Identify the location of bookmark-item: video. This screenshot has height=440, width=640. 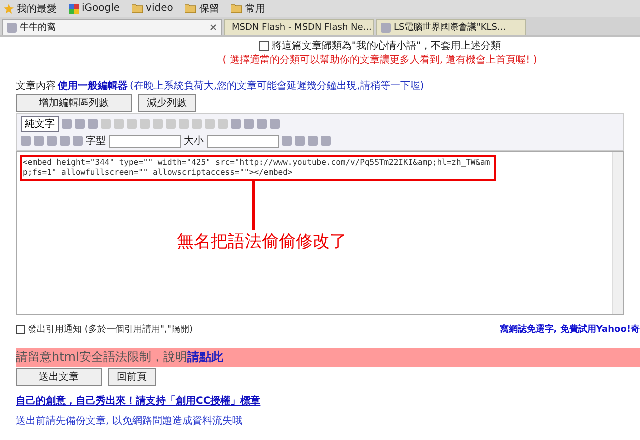
(153, 8).